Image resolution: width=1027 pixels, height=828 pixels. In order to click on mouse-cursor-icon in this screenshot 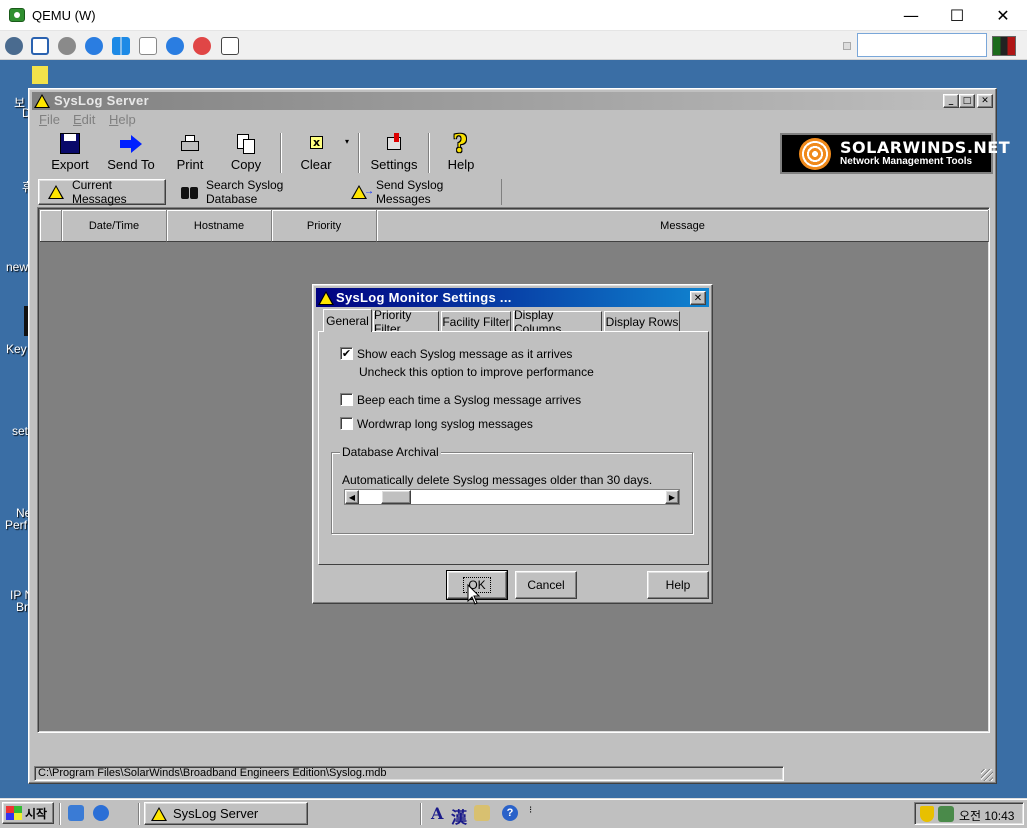, I will do `click(474, 594)`.